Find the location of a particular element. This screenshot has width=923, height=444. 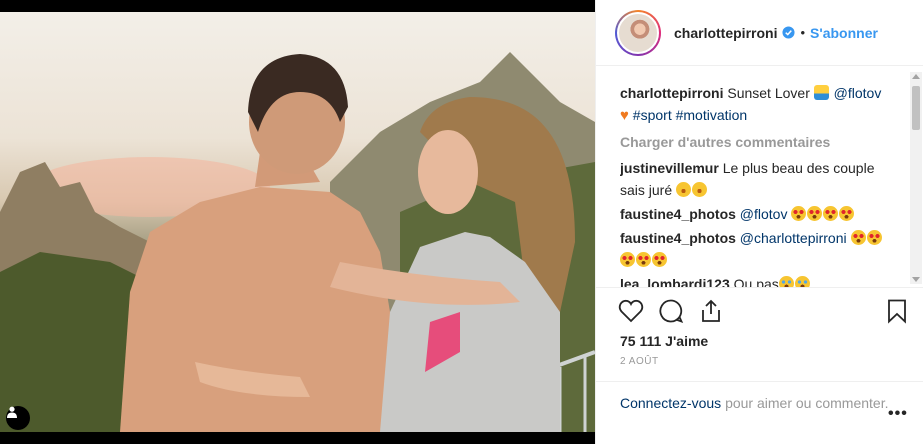

load-more-comments: Charger d'autres commentaires is located at coordinates (761, 142).